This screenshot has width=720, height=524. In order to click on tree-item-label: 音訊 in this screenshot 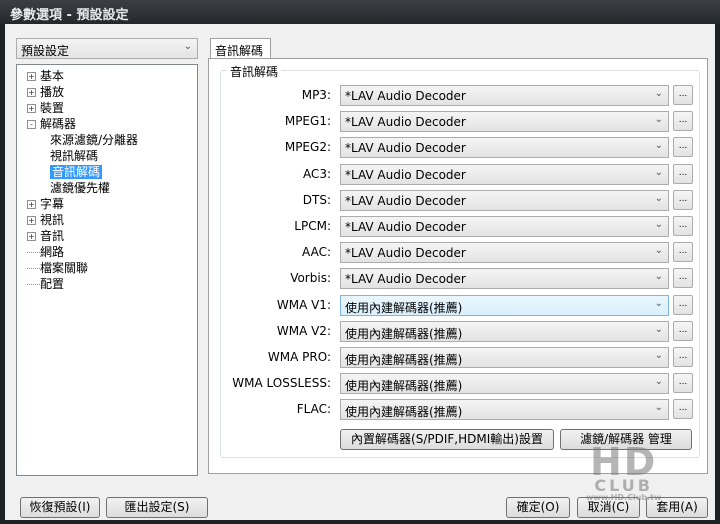, I will do `click(52, 236)`.